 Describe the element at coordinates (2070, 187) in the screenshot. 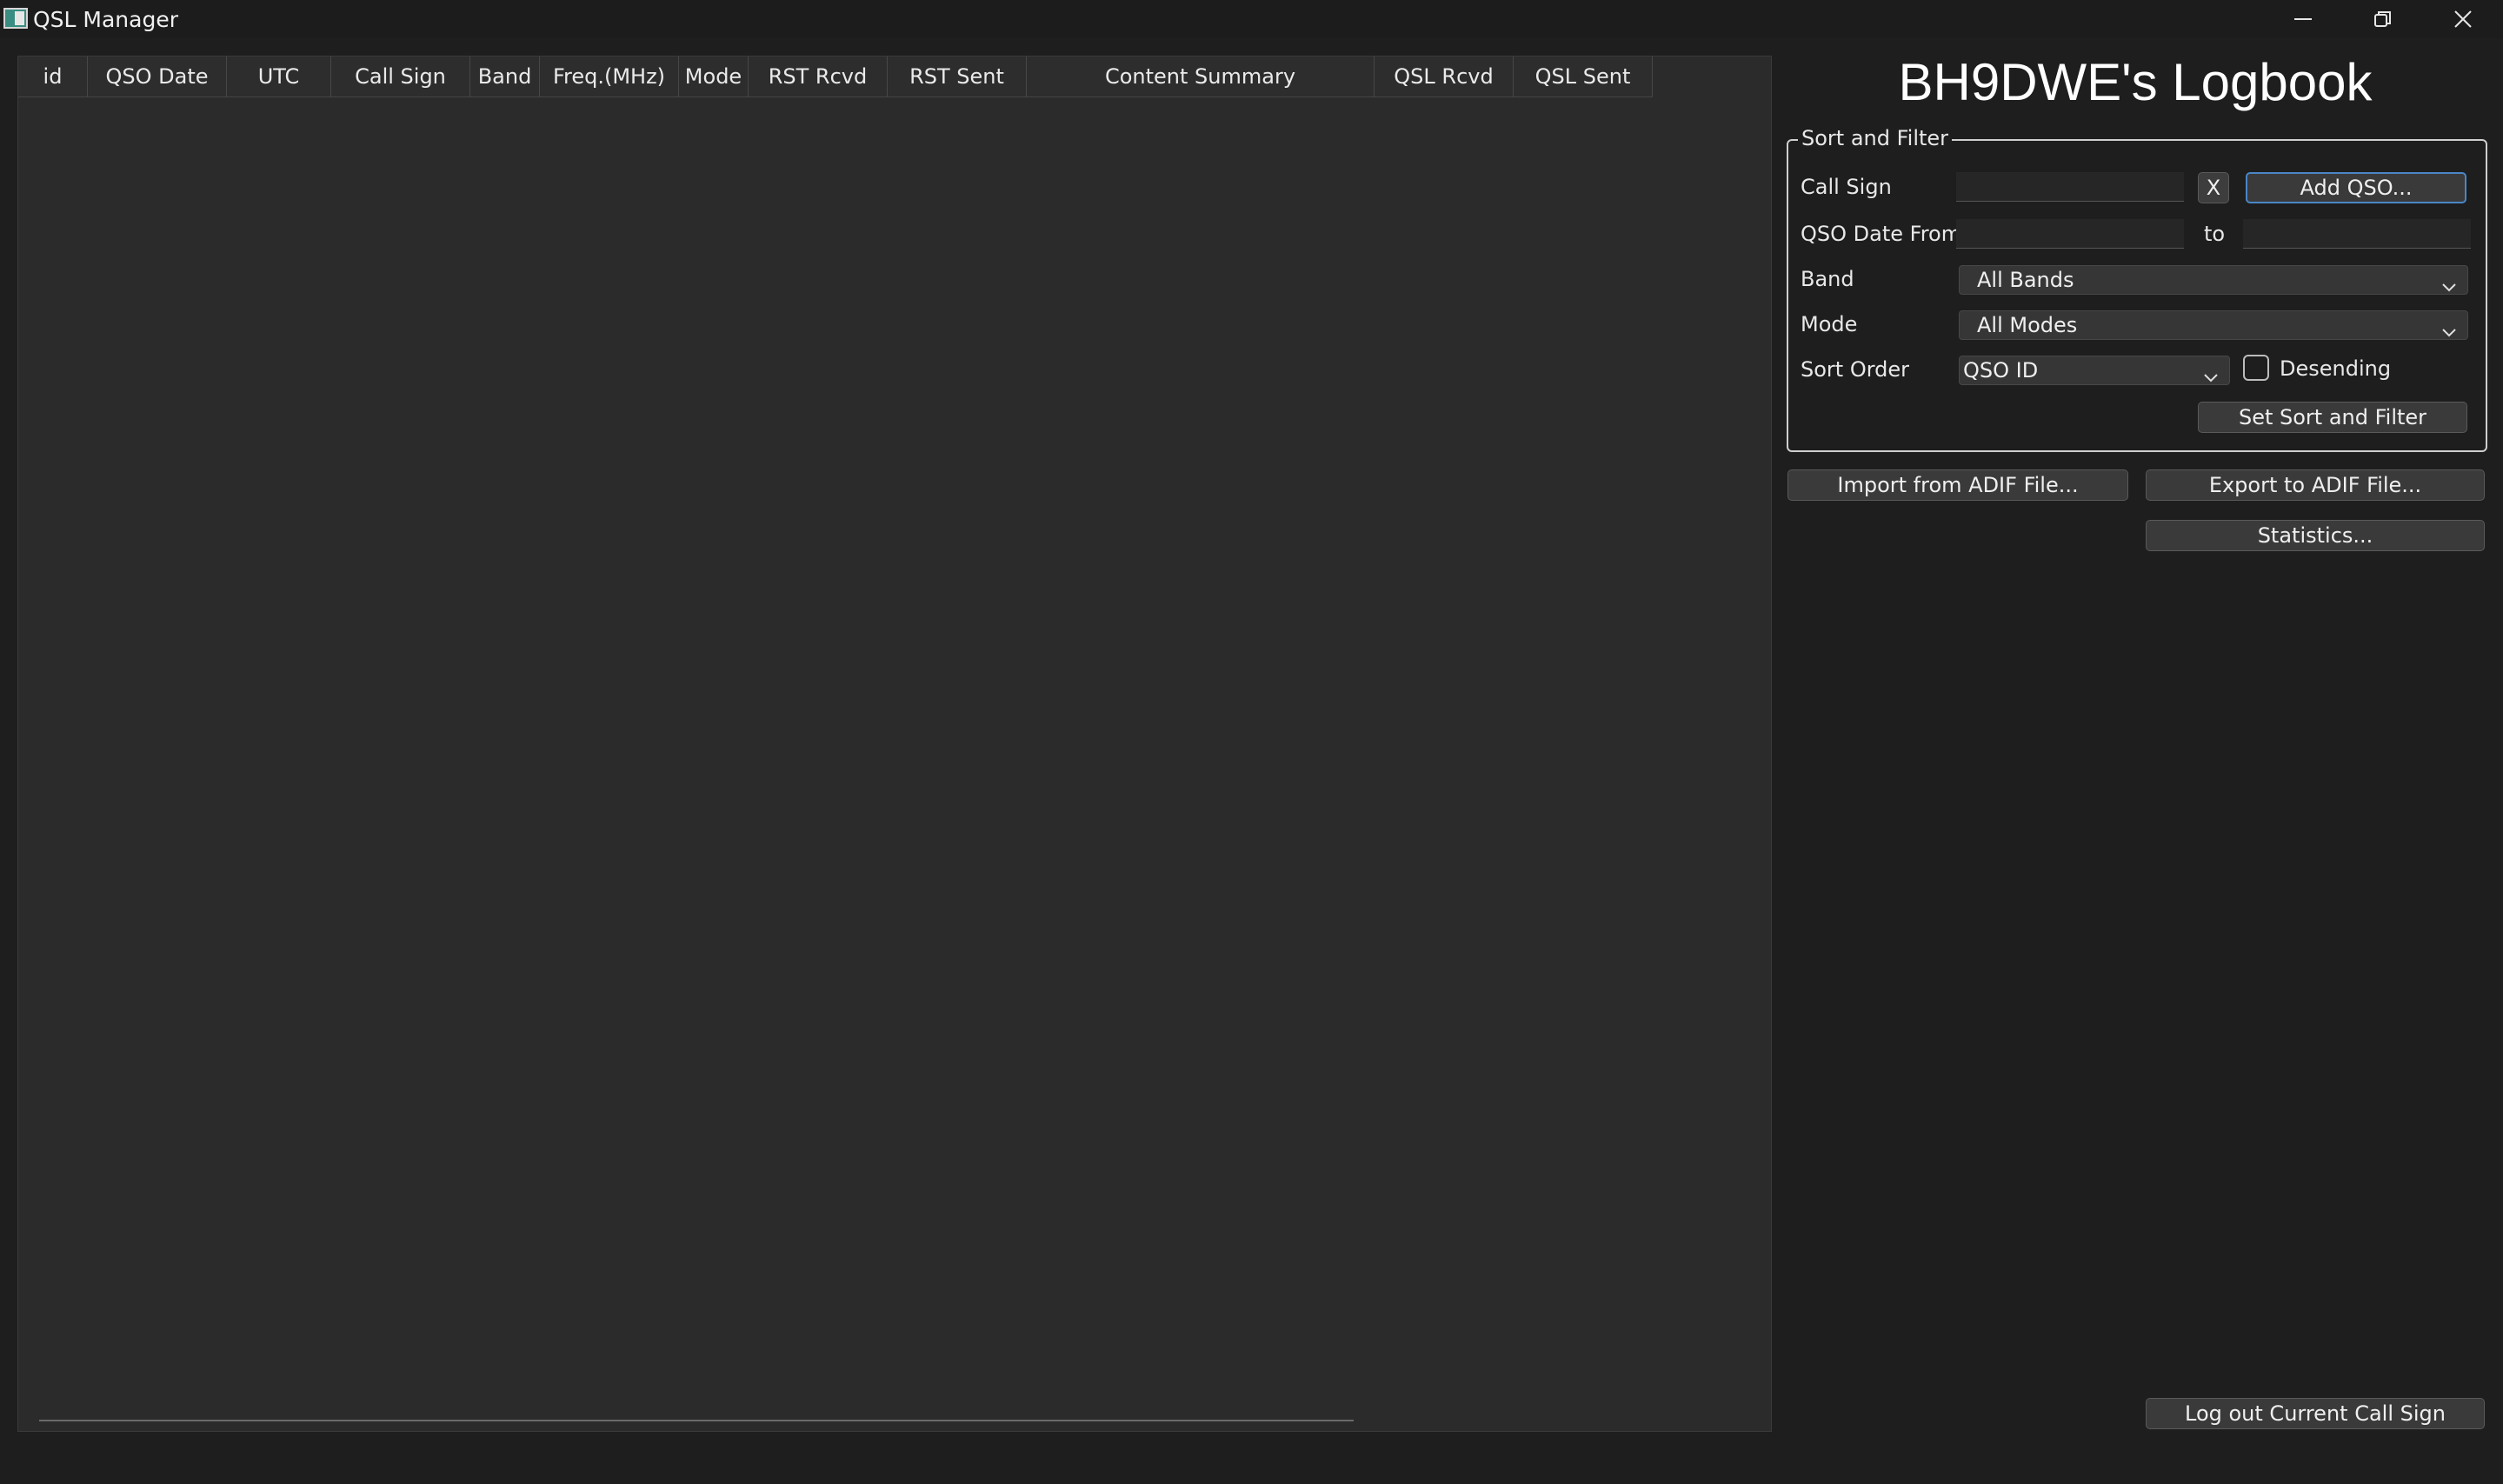

I see `call-sign-input` at that location.